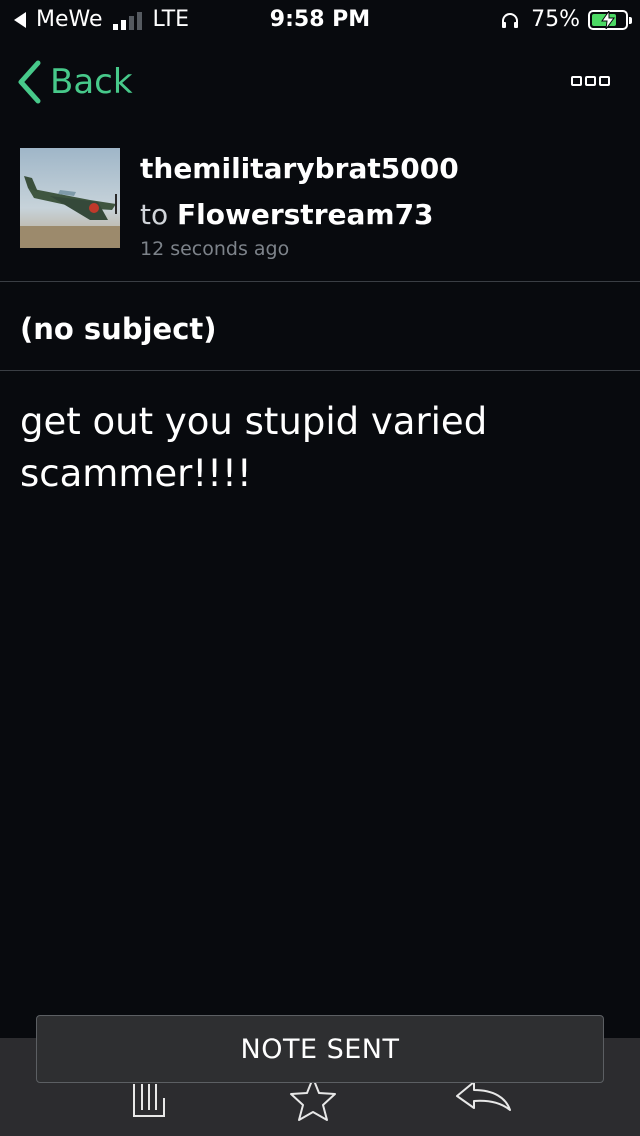  Describe the element at coordinates (589, 81) in the screenshot. I see `more-options-button` at that location.